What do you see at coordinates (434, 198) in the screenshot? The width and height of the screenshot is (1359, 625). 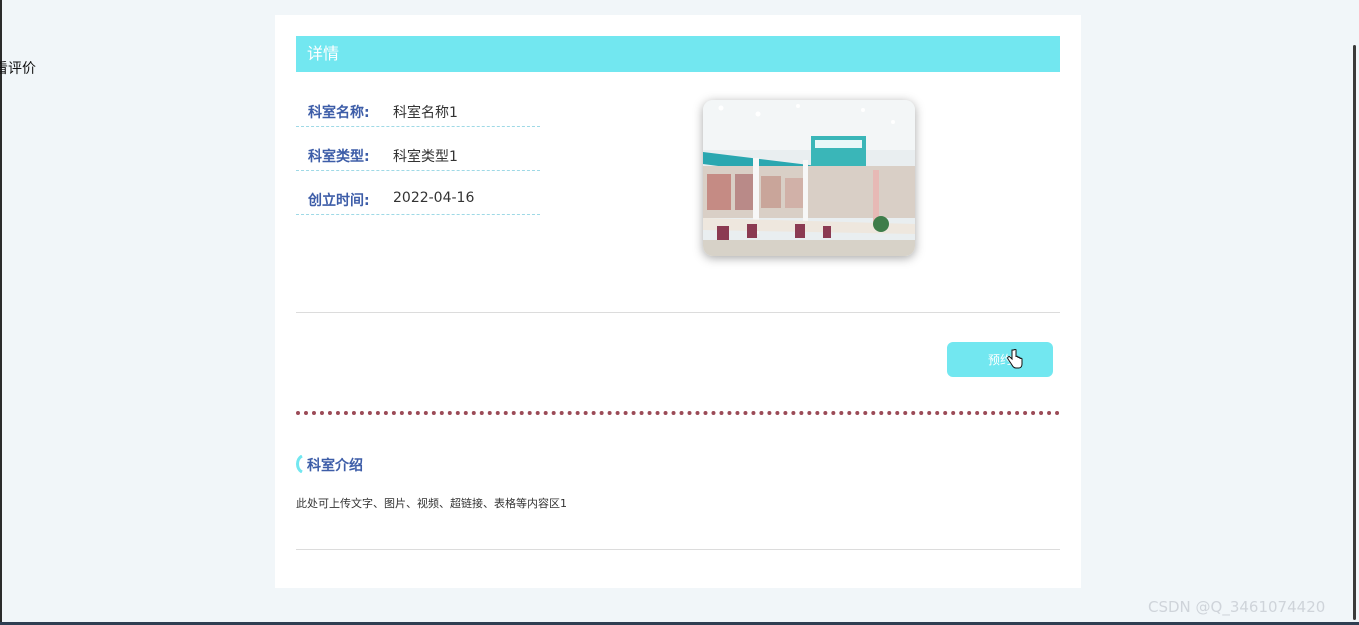 I see `field-value: 2022-04-16` at bounding box center [434, 198].